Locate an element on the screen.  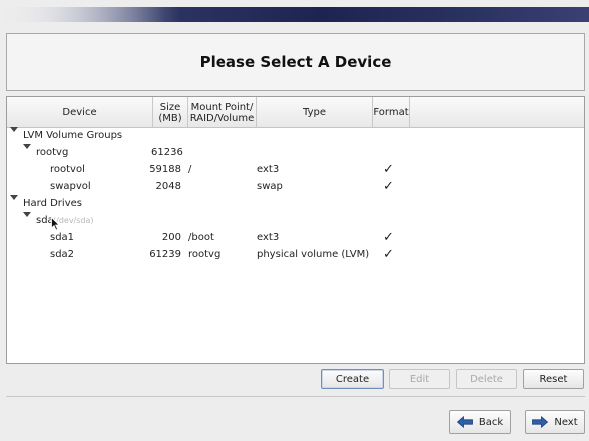
create-button: Create is located at coordinates (352, 379).